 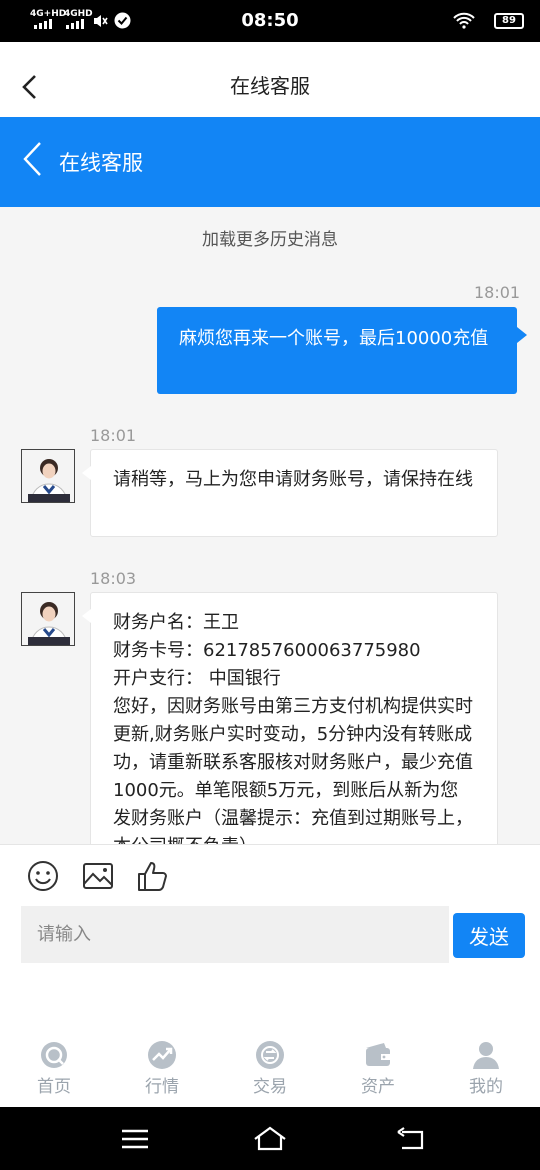 What do you see at coordinates (486, 1055) in the screenshot?
I see `user-icon` at bounding box center [486, 1055].